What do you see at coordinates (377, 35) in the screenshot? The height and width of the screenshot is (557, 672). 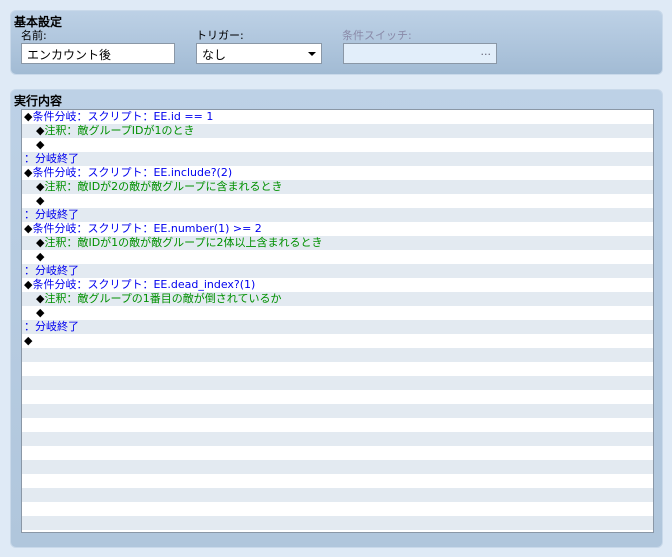 I see `switch-label: 条件スイッチ:` at bounding box center [377, 35].